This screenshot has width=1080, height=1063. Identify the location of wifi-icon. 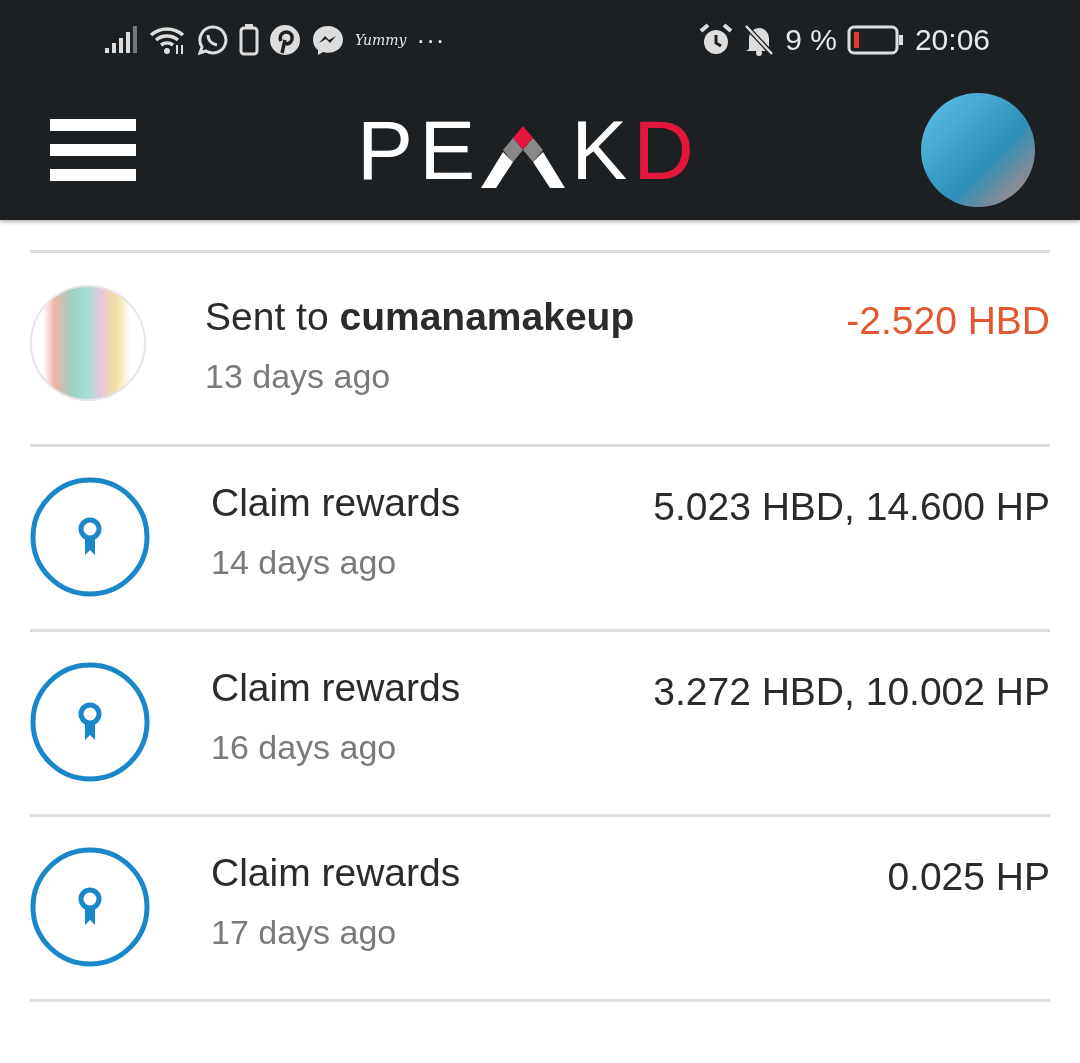
(168, 40).